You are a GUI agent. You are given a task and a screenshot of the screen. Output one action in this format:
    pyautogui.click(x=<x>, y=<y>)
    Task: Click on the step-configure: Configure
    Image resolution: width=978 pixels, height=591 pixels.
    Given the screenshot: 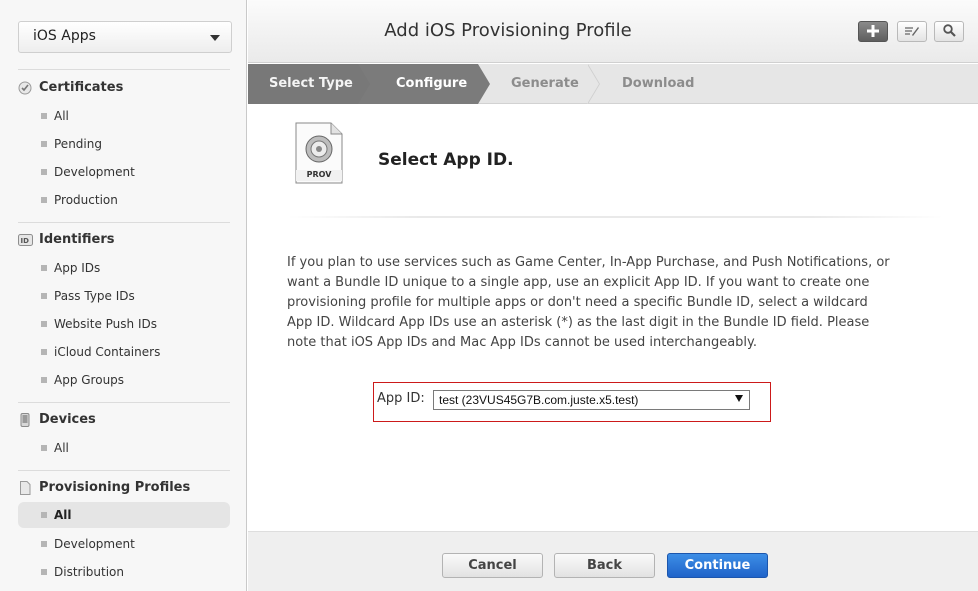 What is the action you would take?
    pyautogui.click(x=432, y=83)
    